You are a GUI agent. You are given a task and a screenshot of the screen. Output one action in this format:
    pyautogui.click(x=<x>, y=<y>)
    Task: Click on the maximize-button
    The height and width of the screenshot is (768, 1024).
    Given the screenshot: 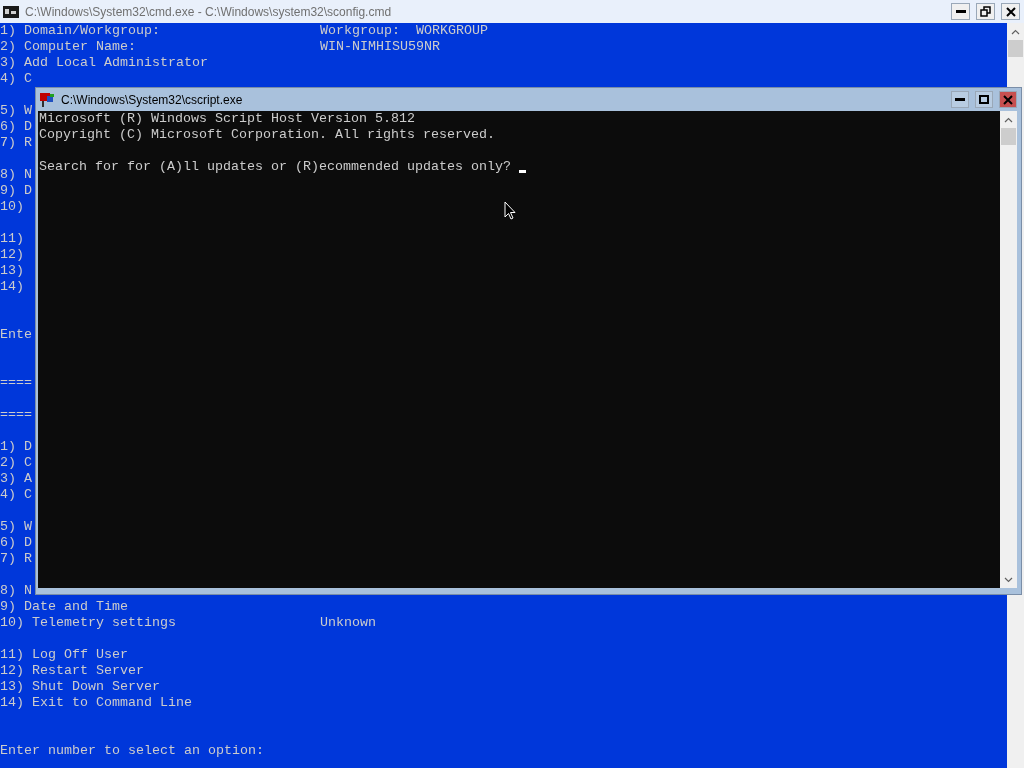 What is the action you would take?
    pyautogui.click(x=984, y=99)
    